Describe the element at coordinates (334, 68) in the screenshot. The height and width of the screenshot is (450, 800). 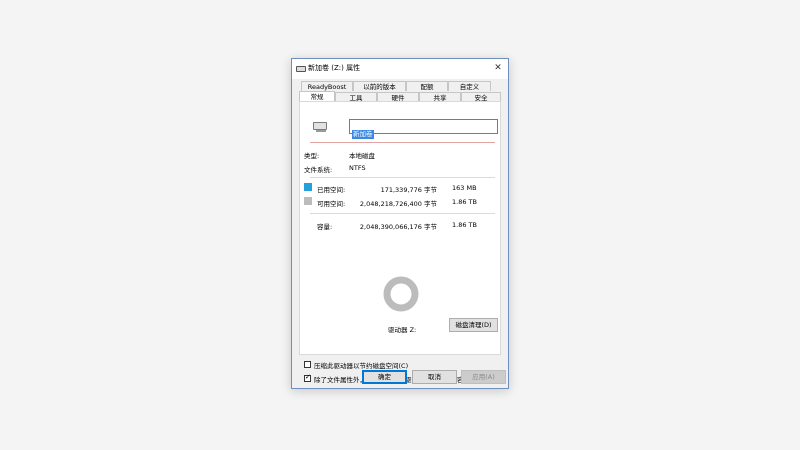
I see `window-title: 新加卷 (Z:) 属性` at that location.